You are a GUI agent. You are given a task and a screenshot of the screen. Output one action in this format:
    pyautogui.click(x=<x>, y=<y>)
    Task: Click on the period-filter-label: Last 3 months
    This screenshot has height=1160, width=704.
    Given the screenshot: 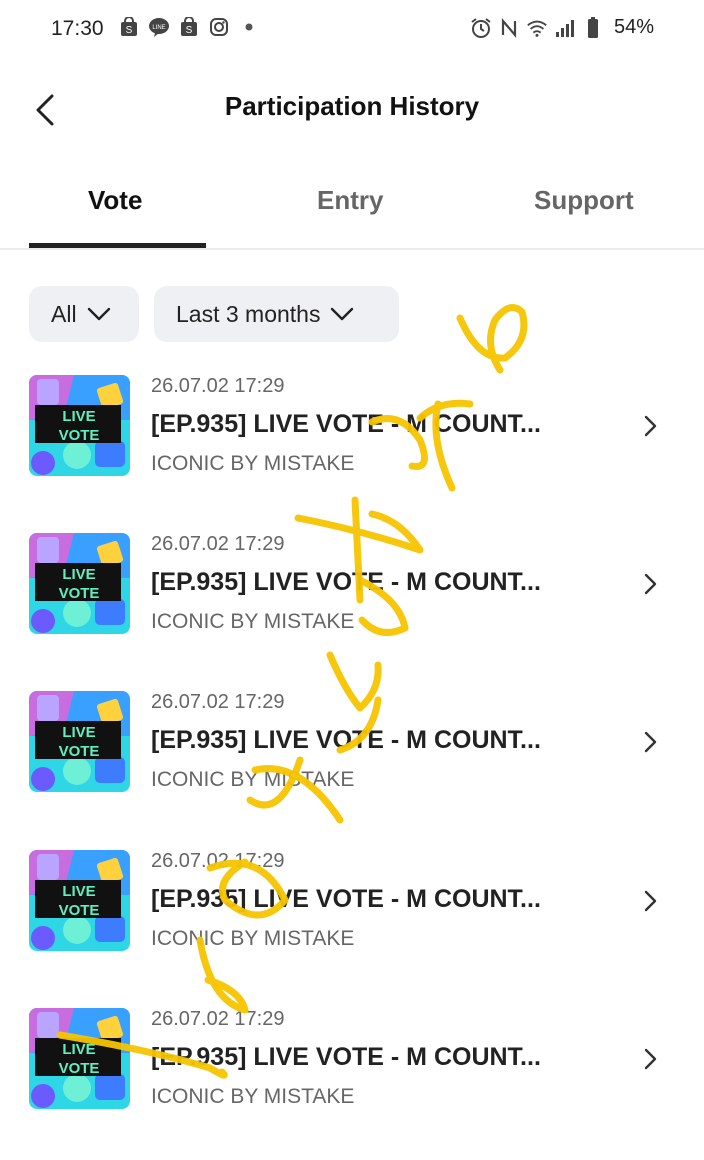 What is the action you would take?
    pyautogui.click(x=248, y=313)
    